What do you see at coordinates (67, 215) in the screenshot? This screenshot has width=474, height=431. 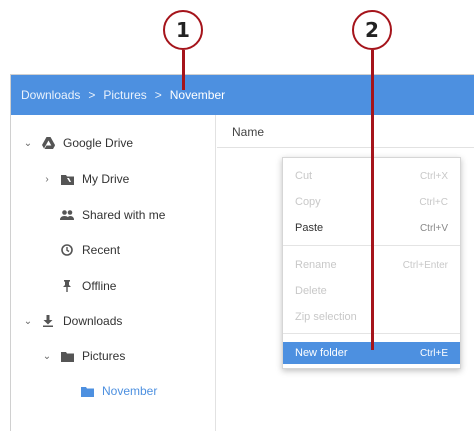 I see `people-icon` at bounding box center [67, 215].